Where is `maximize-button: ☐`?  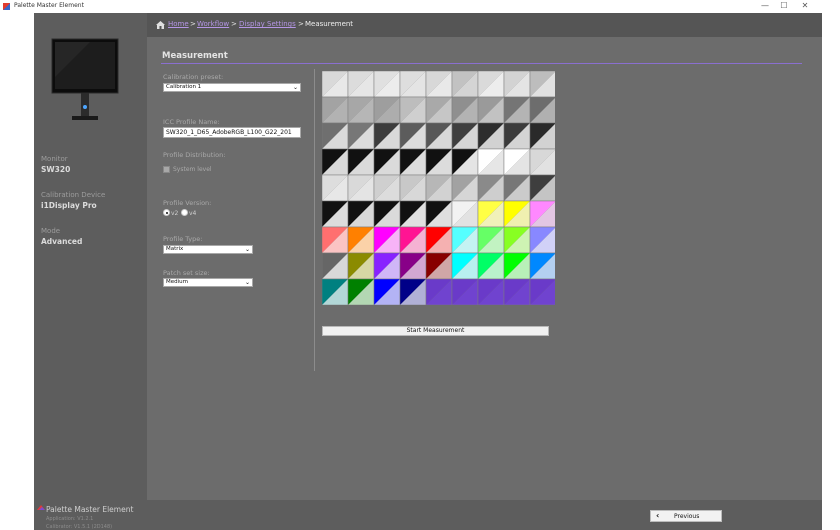 maximize-button: ☐ is located at coordinates (784, 6).